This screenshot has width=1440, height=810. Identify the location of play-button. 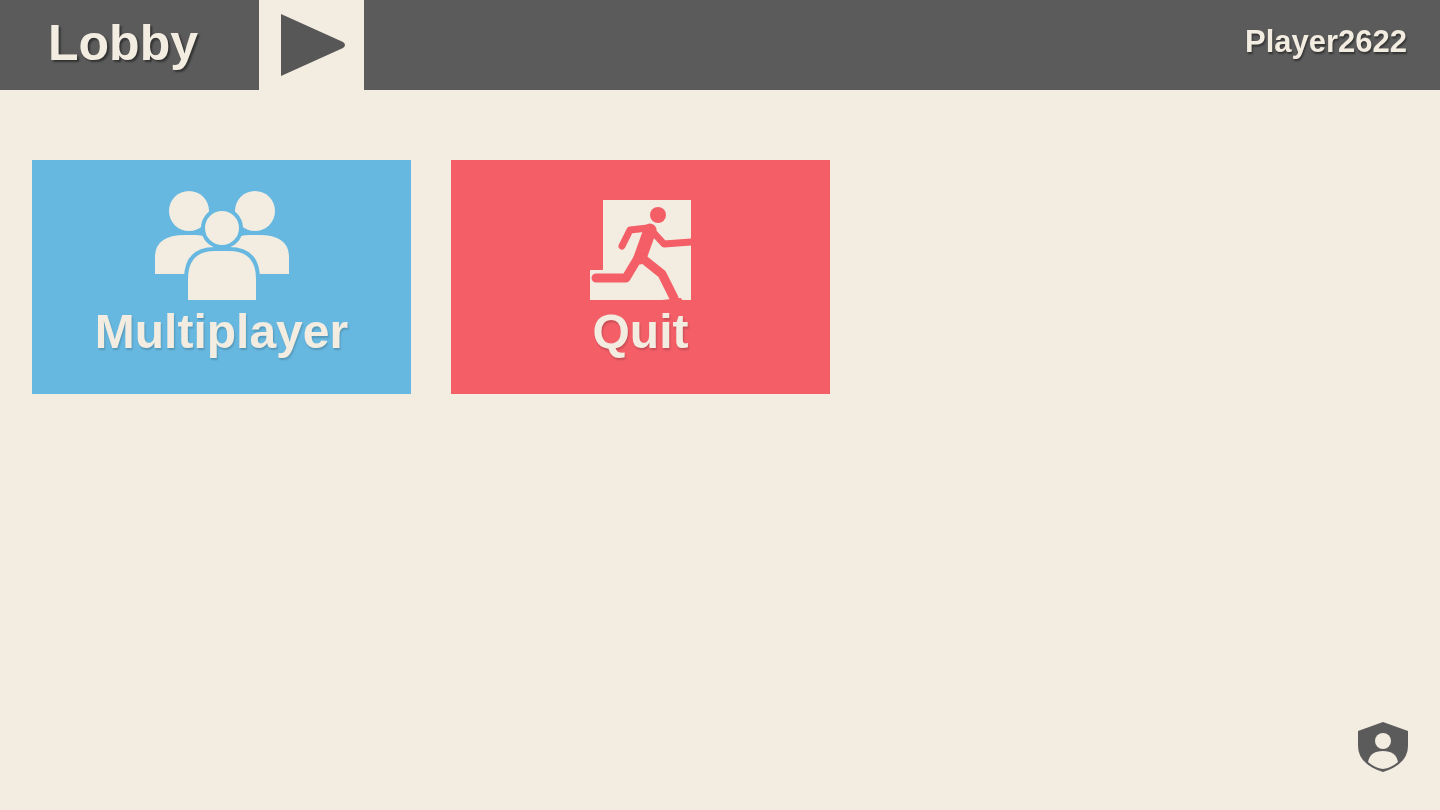
(311, 45).